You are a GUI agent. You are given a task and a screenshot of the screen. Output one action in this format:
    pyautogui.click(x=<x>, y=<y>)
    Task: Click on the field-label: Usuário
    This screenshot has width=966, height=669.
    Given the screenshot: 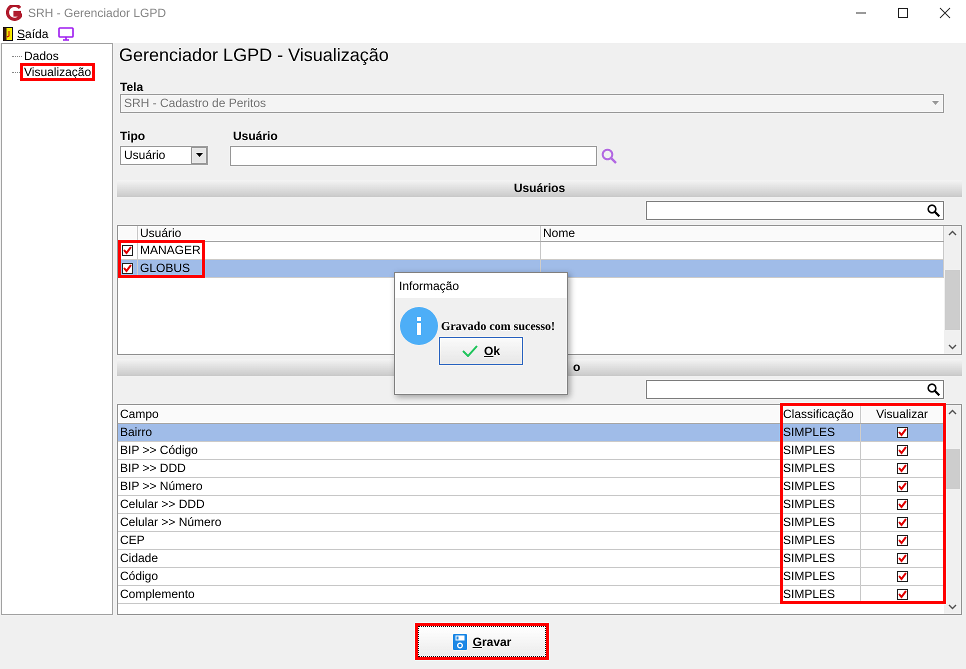 What is the action you would take?
    pyautogui.click(x=256, y=135)
    